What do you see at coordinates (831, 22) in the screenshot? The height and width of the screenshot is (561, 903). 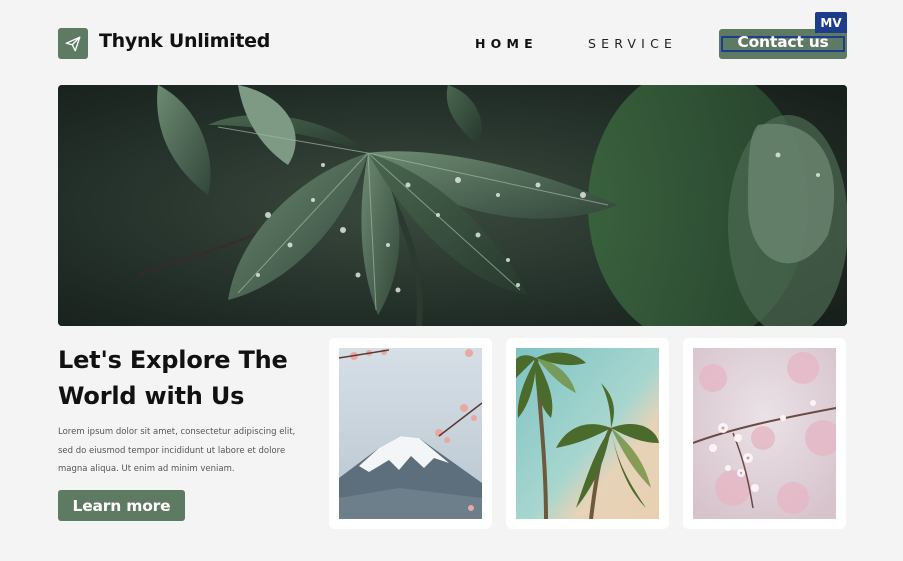 I see `mv-badge: MV` at bounding box center [831, 22].